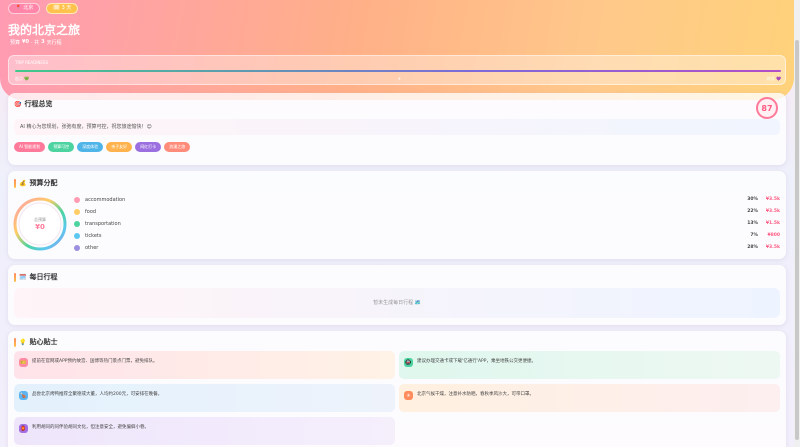 The image size is (800, 447). Describe the element at coordinates (427, 212) in the screenshot. I see `budget-category-row: food 22% ¥3.5k` at that location.